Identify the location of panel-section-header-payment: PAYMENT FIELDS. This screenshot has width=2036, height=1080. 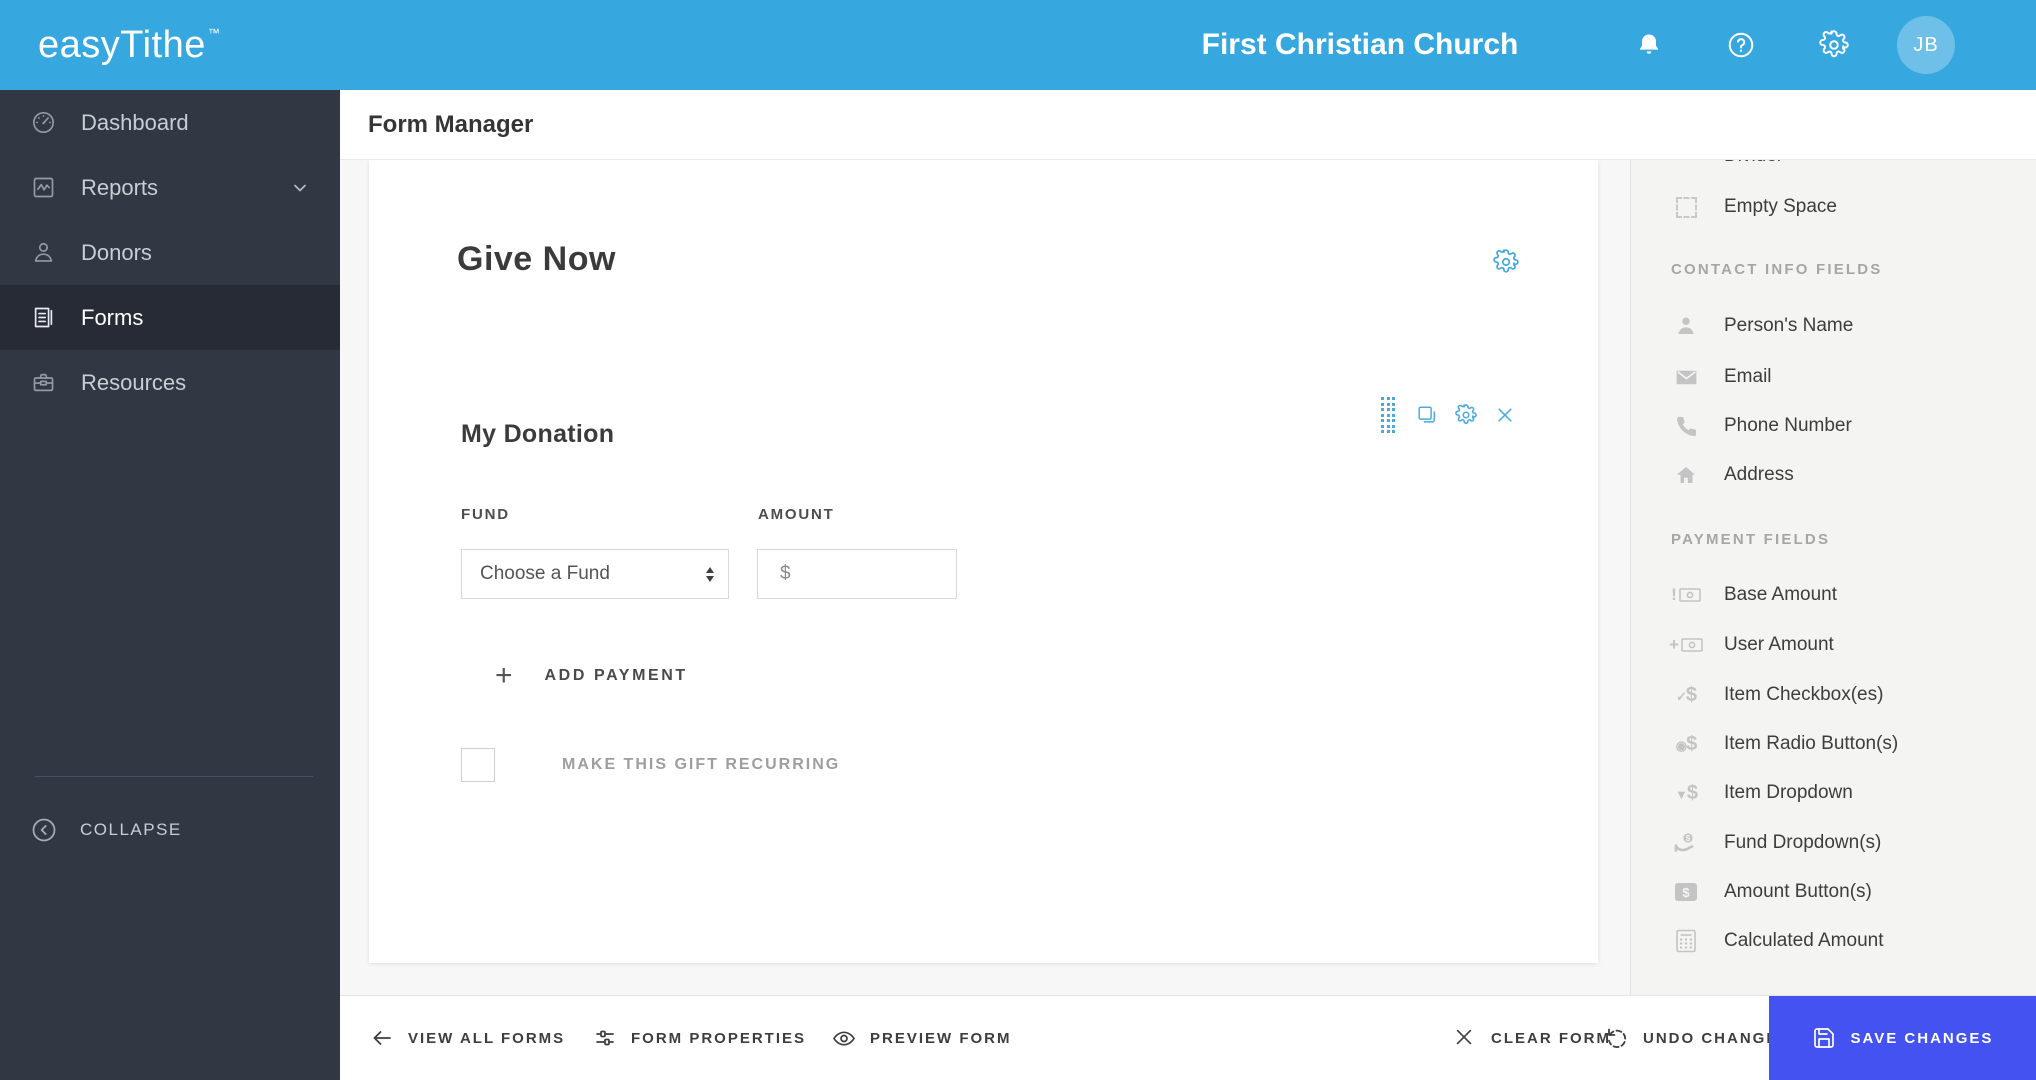
(1751, 539).